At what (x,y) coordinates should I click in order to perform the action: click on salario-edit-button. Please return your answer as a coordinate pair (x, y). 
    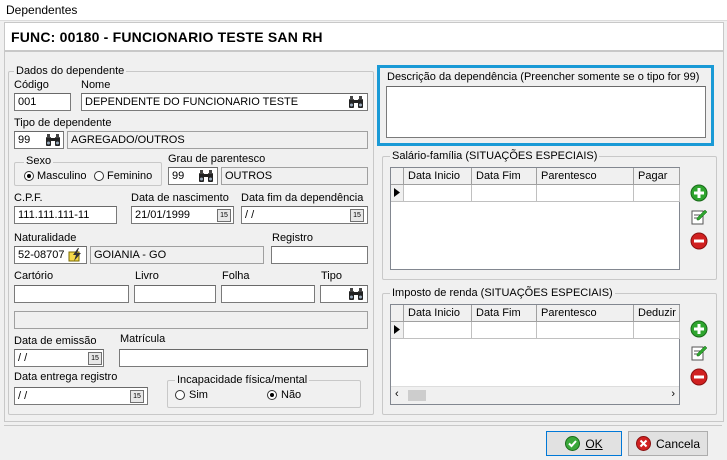
    Looking at the image, I should click on (699, 217).